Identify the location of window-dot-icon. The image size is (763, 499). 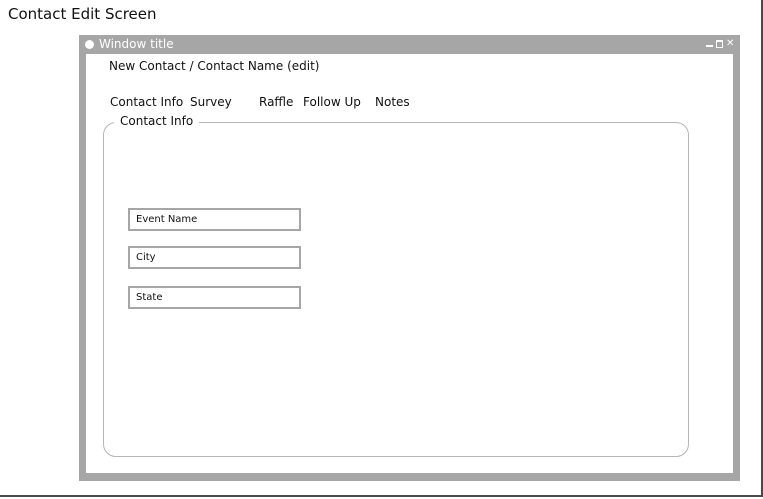
(89, 44).